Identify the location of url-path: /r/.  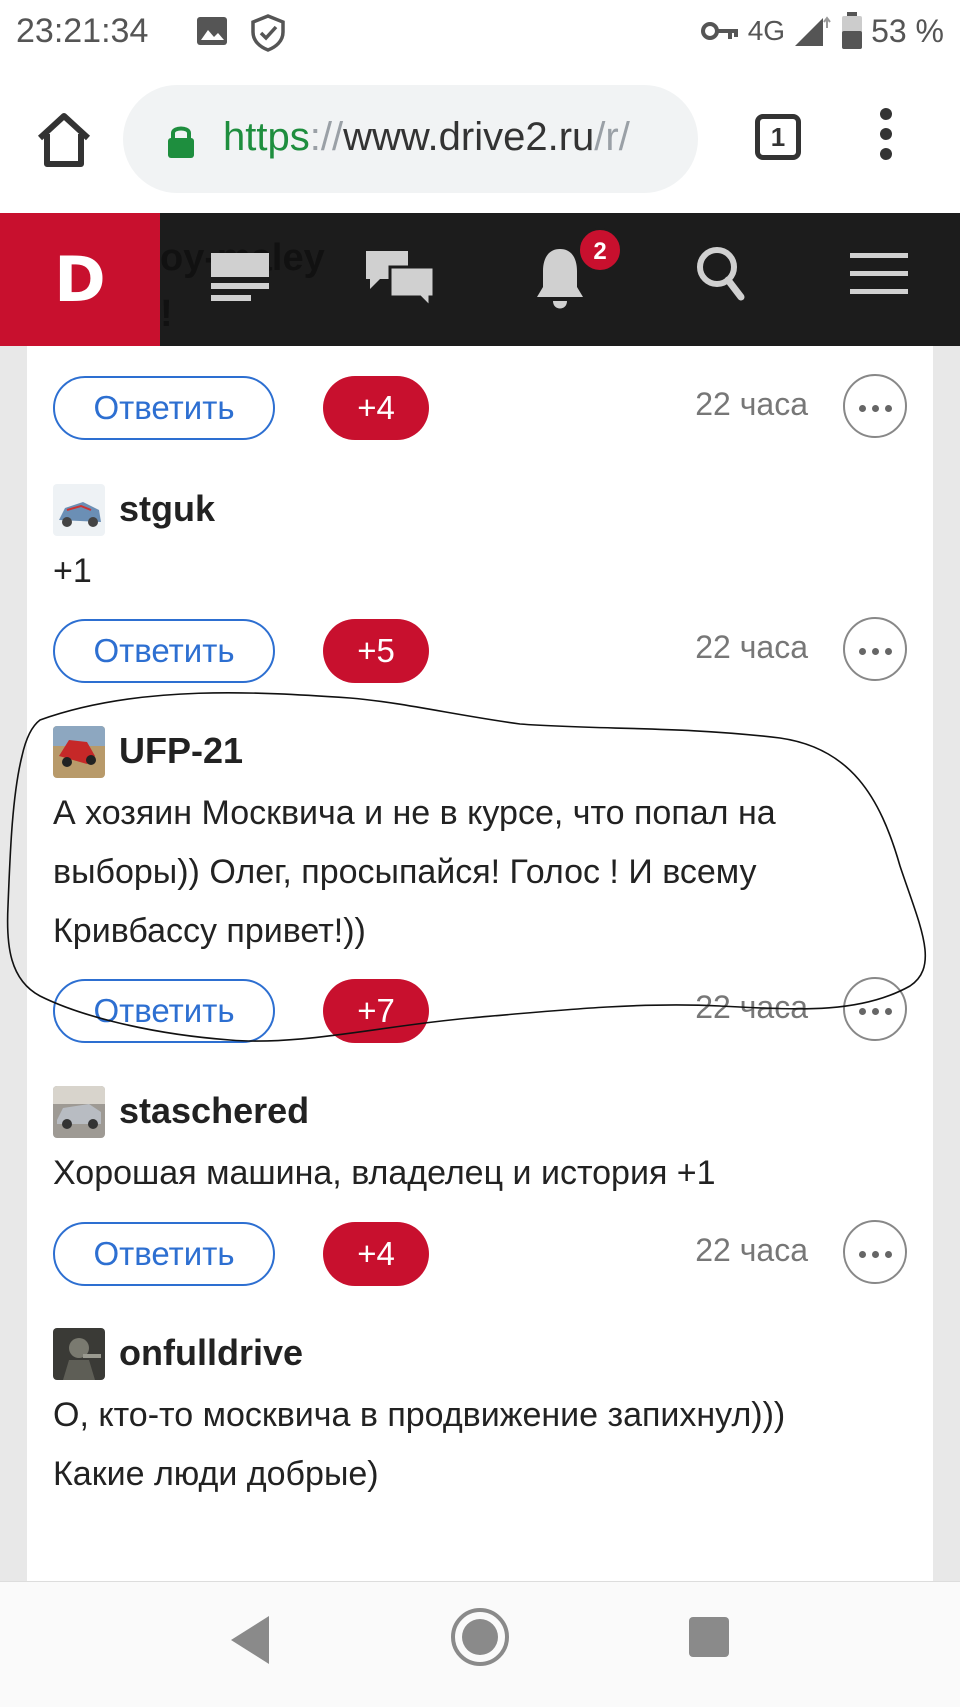
(612, 137).